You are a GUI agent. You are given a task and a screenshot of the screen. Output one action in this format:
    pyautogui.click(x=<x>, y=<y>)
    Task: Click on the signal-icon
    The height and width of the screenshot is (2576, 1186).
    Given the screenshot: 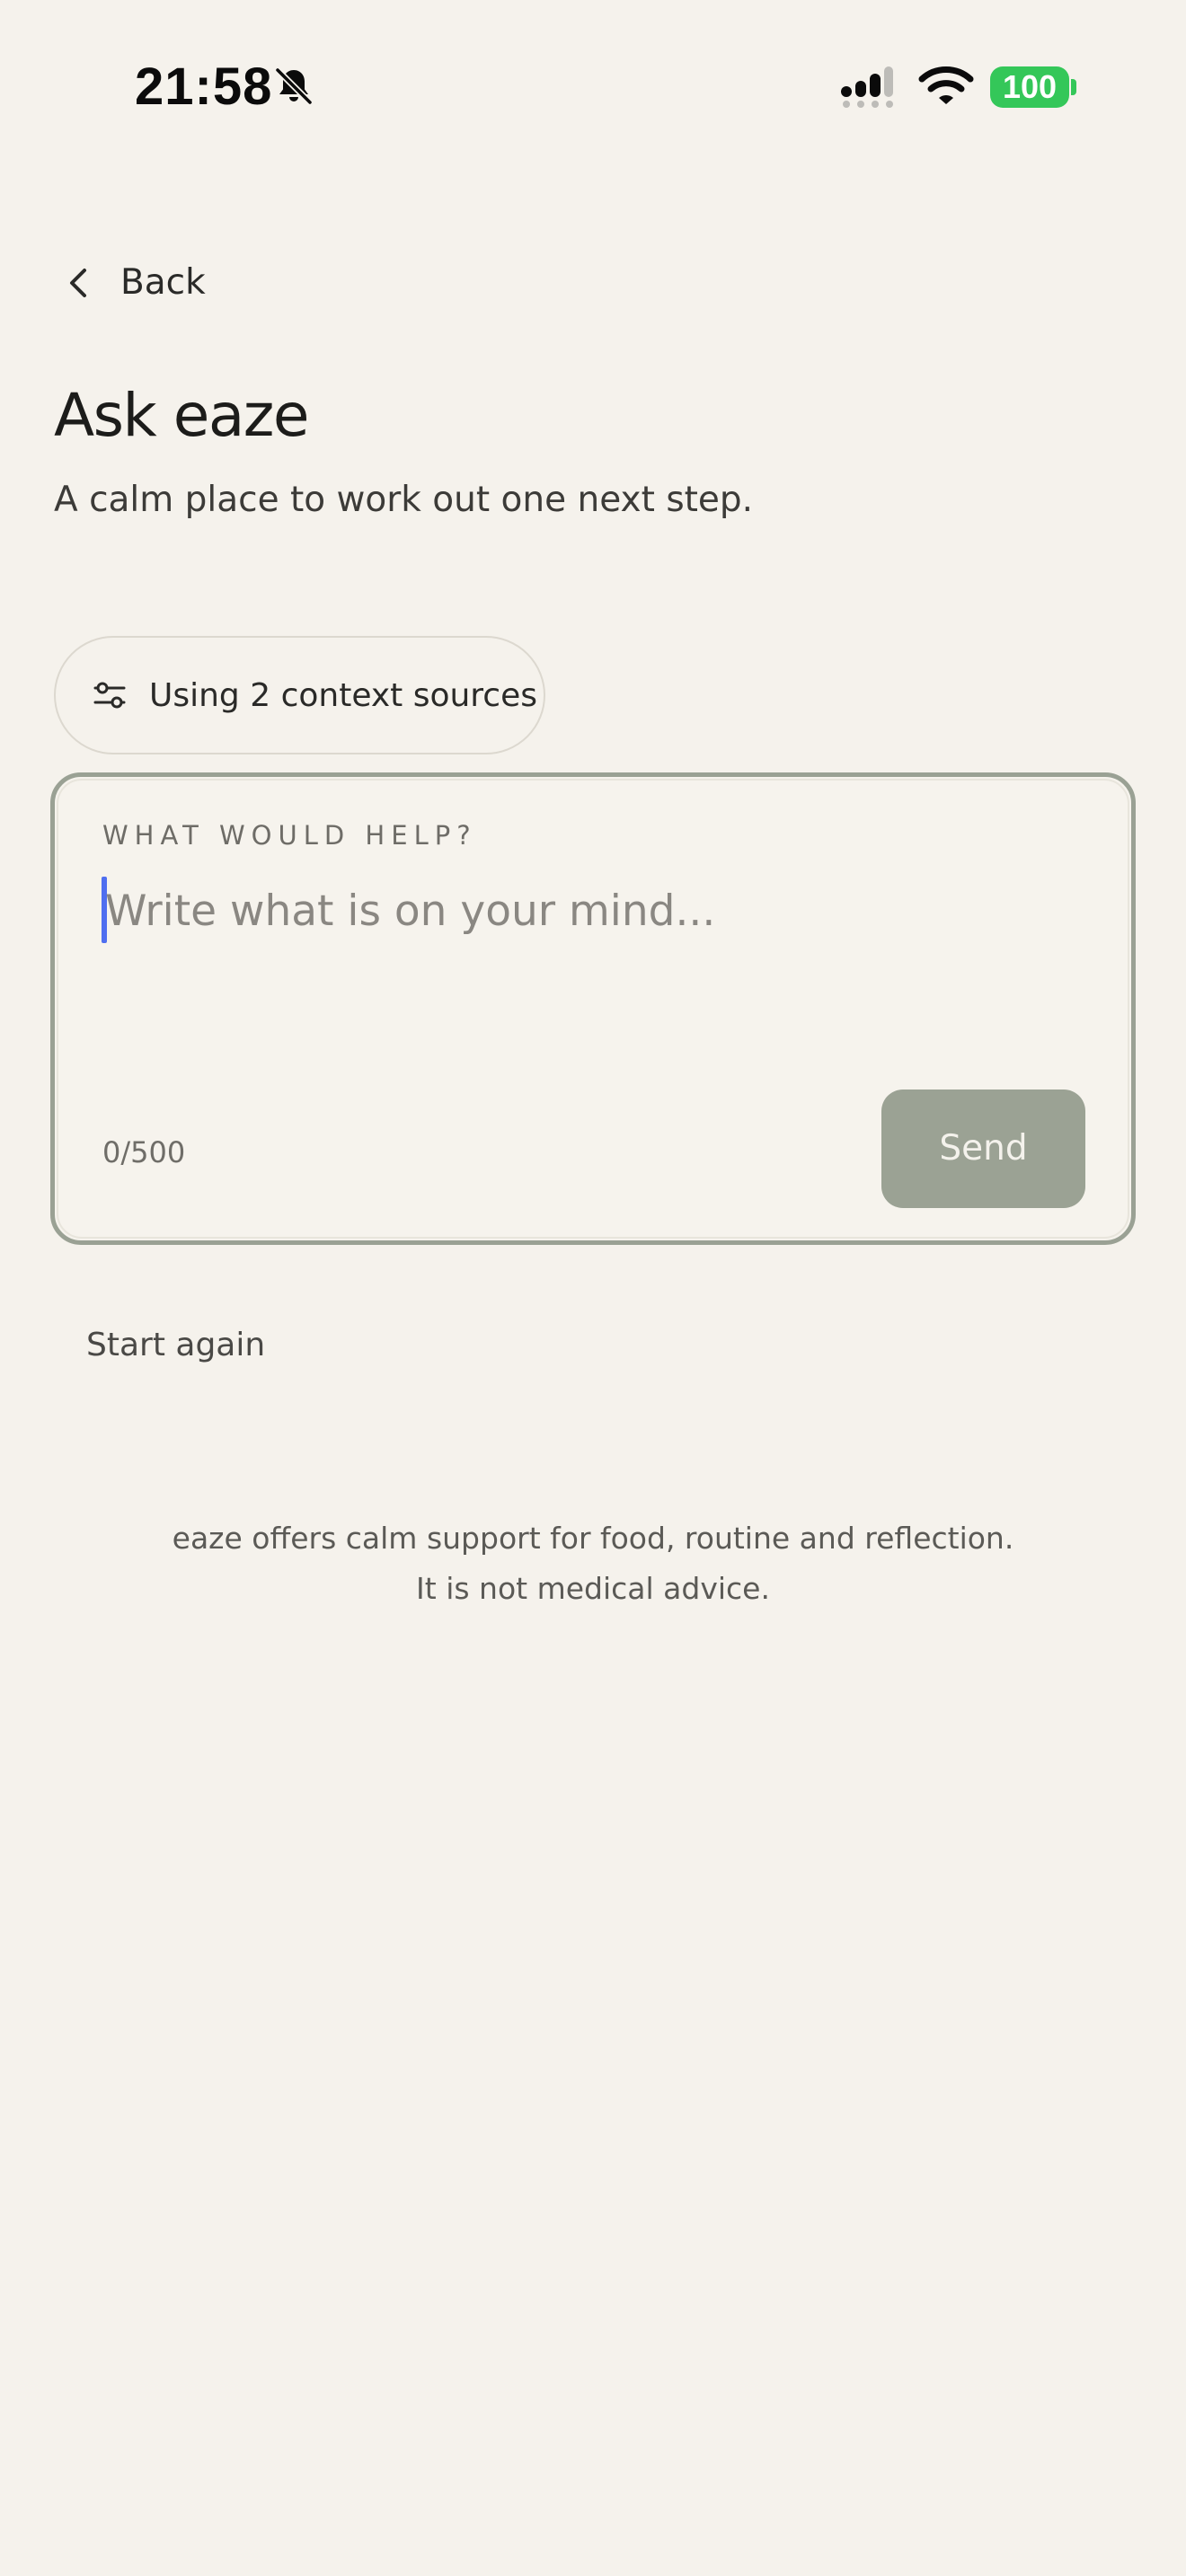 What is the action you would take?
    pyautogui.click(x=867, y=87)
    